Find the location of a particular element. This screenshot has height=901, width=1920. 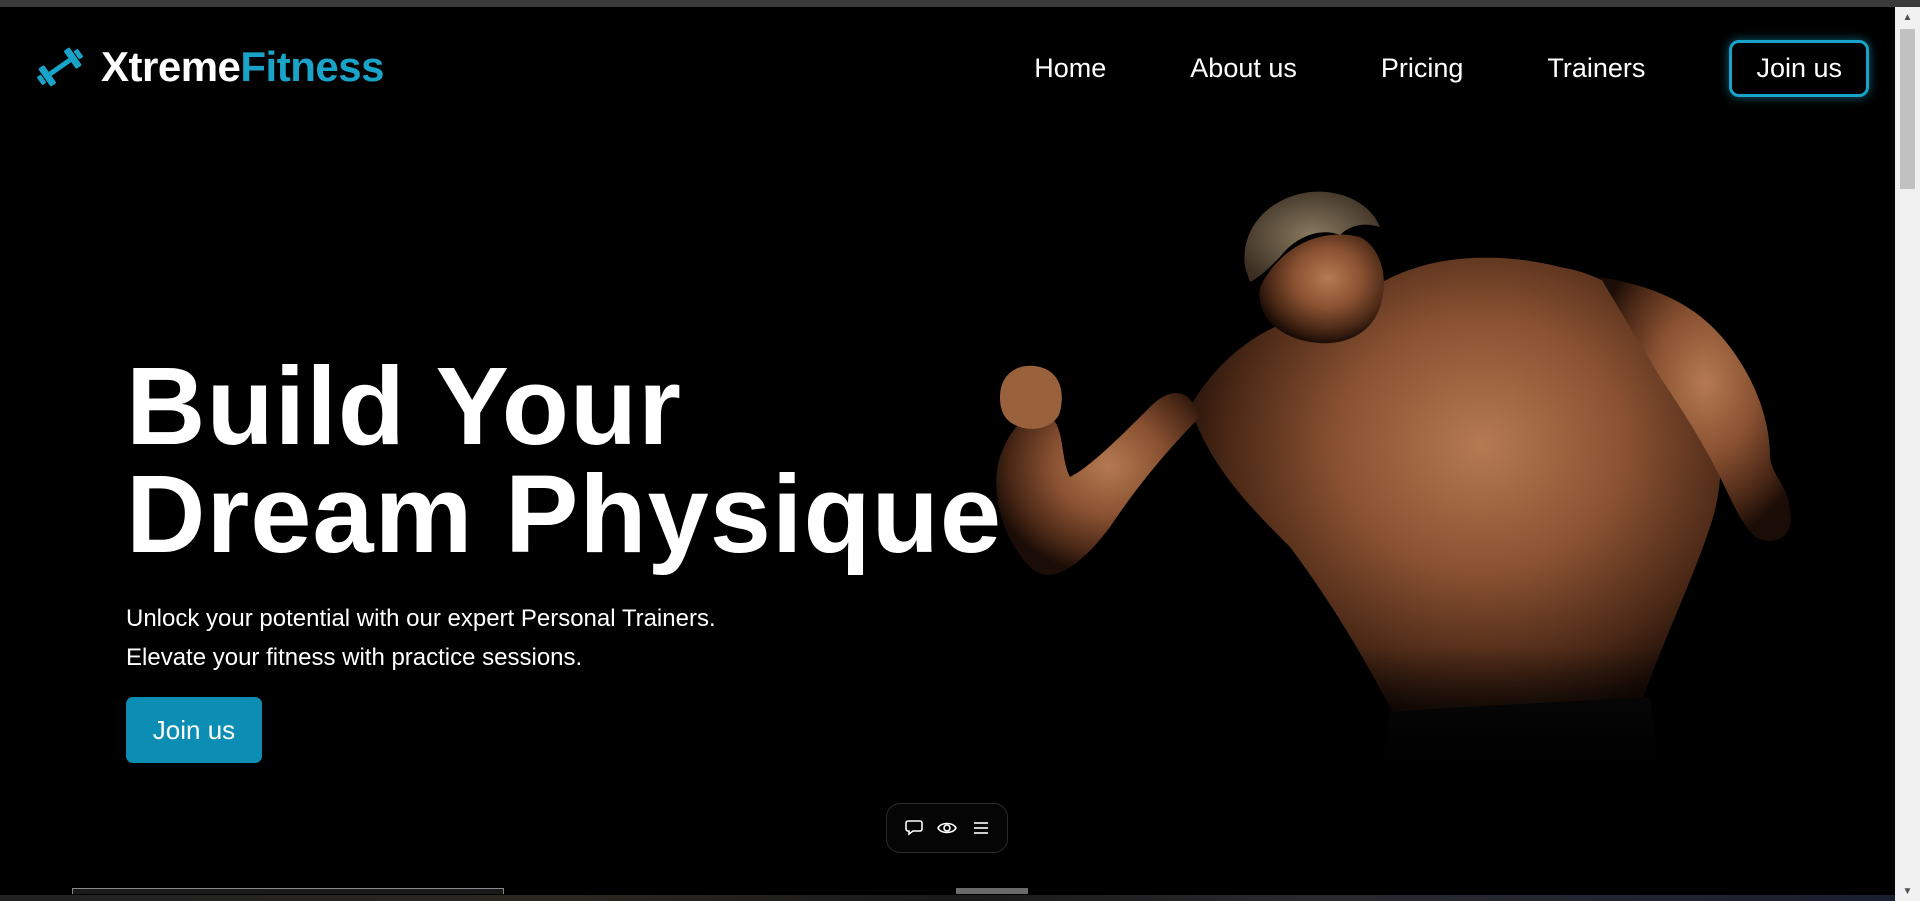

scroll-up-arrow-icon: ▲ is located at coordinates (1907, 17).